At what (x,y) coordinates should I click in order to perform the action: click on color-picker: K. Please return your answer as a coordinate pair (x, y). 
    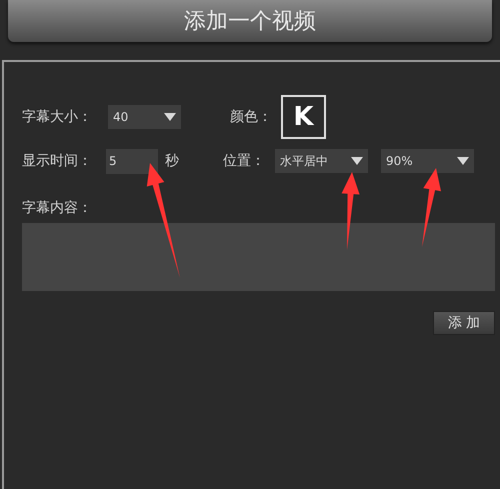
    Looking at the image, I should click on (303, 117).